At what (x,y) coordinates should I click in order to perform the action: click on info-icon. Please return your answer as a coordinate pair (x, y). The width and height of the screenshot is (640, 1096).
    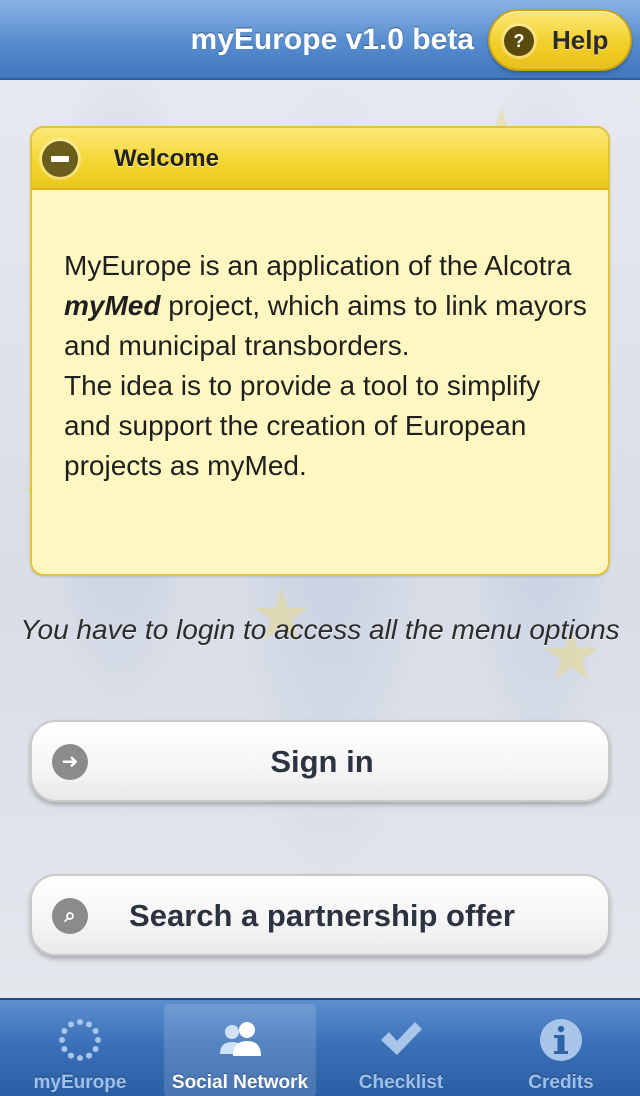
    Looking at the image, I should click on (561, 1040).